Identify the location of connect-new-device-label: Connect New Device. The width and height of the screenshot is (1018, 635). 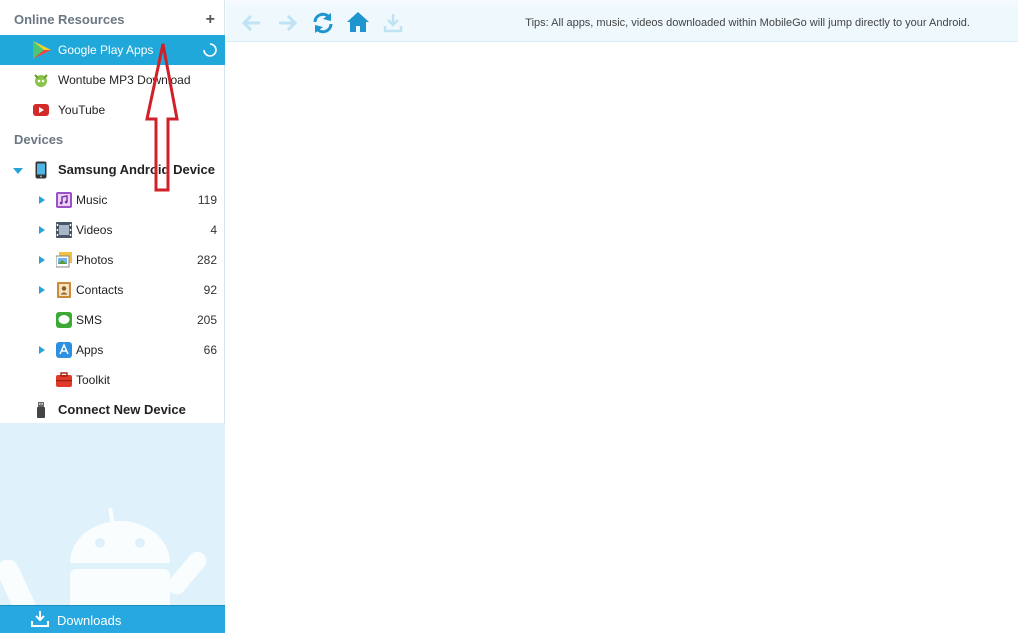
(122, 409).